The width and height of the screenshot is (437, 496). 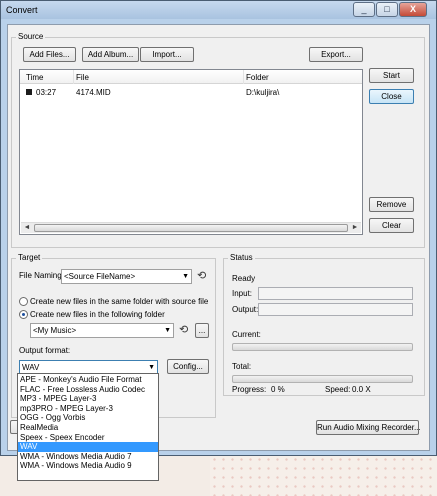 I want to click on minimize-button: _, so click(x=364, y=9).